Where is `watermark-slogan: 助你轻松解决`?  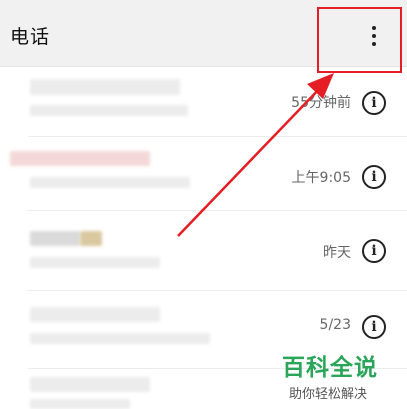
watermark-slogan: 助你轻松解决 is located at coordinates (328, 394).